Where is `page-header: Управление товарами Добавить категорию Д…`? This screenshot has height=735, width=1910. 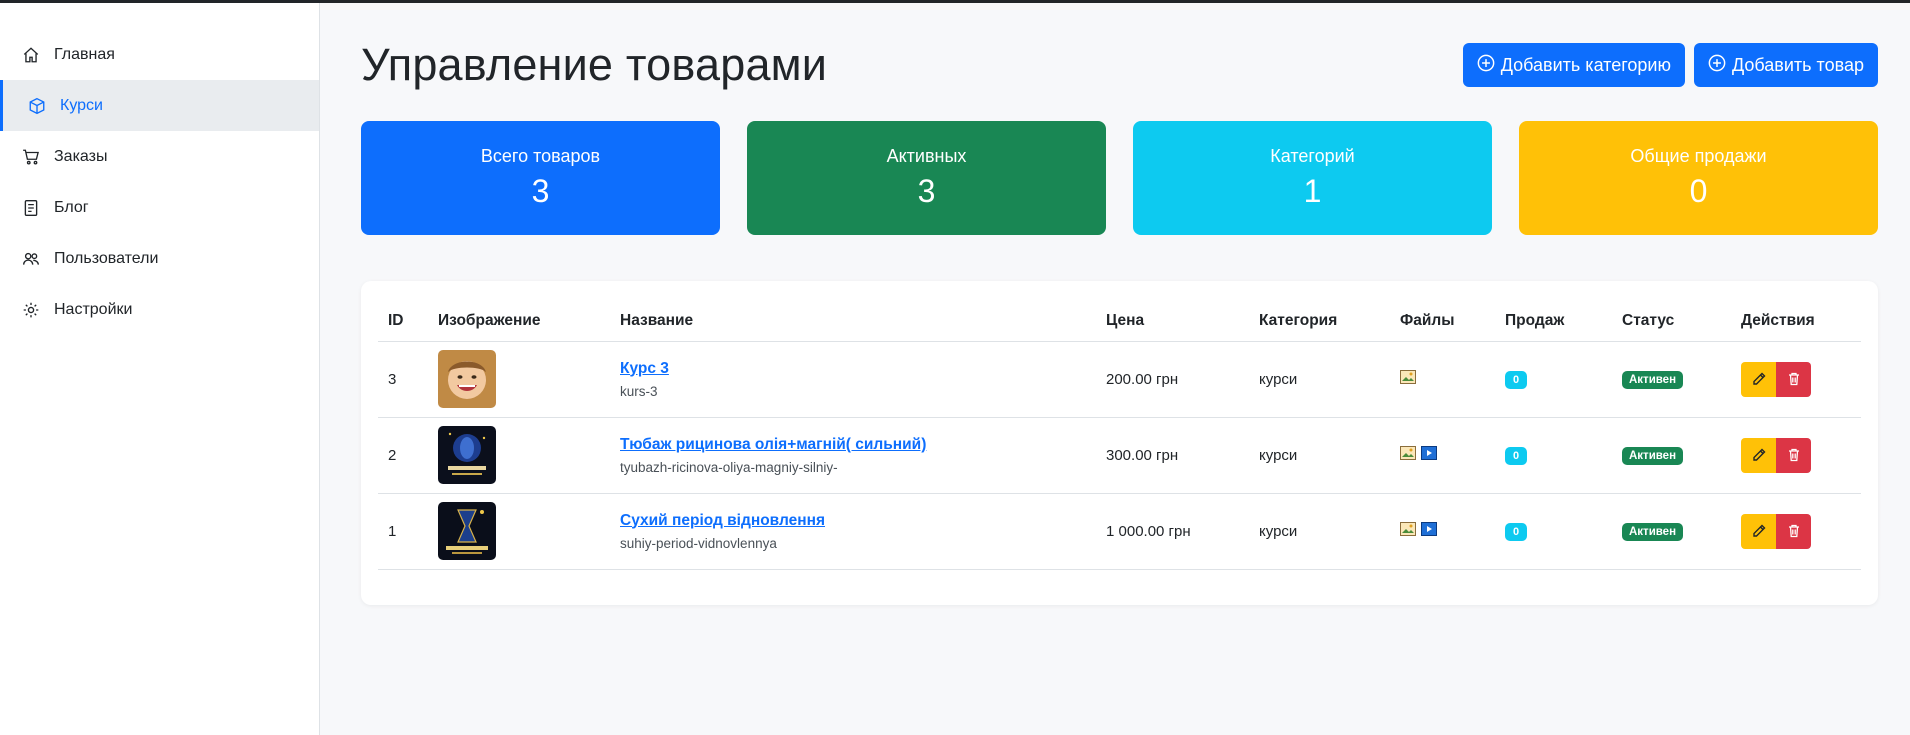
page-header: Управление товарами Добавить категорию Д… is located at coordinates (1119, 65).